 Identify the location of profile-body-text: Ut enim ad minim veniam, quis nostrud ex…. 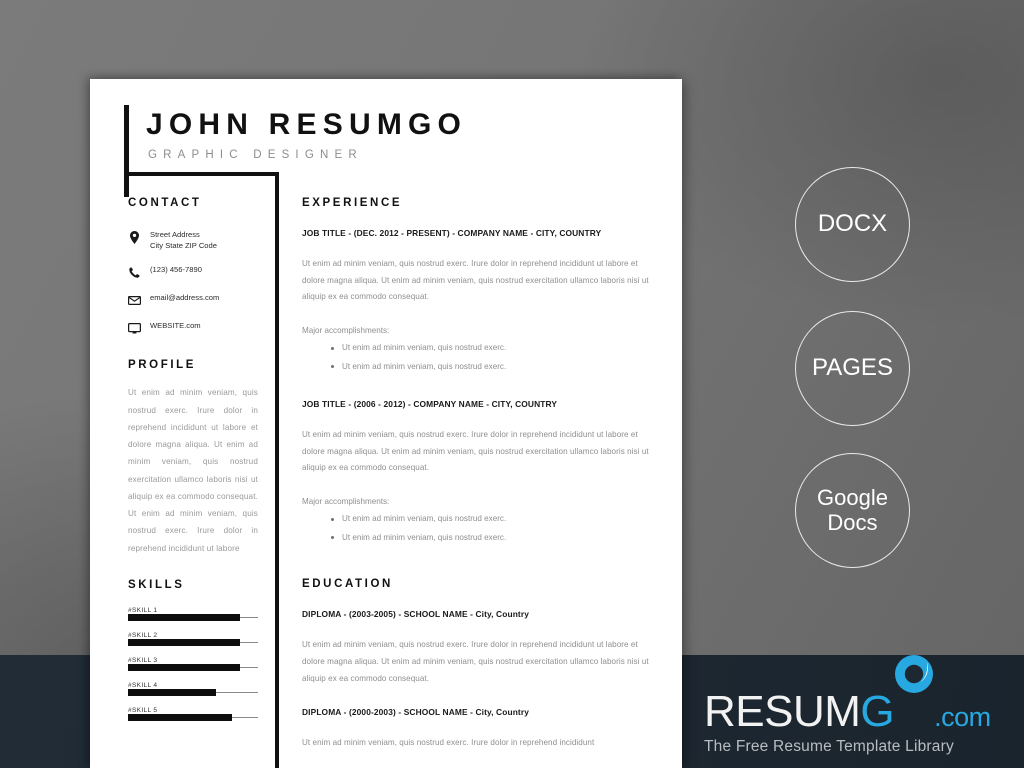
(193, 470).